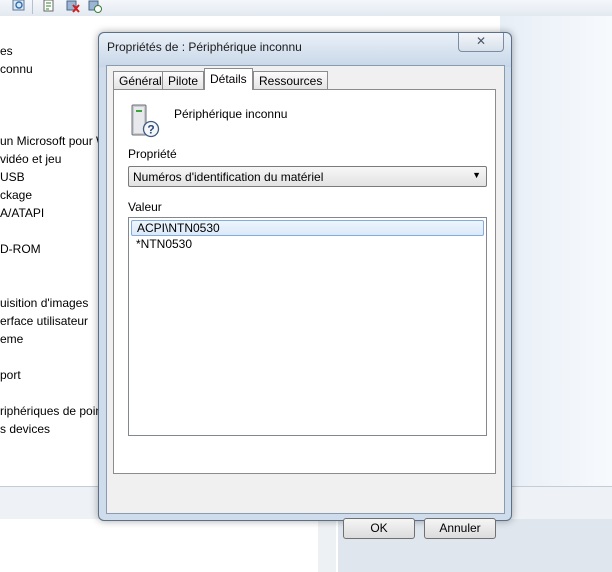  What do you see at coordinates (73, 6) in the screenshot?
I see `uninstall-icon` at bounding box center [73, 6].